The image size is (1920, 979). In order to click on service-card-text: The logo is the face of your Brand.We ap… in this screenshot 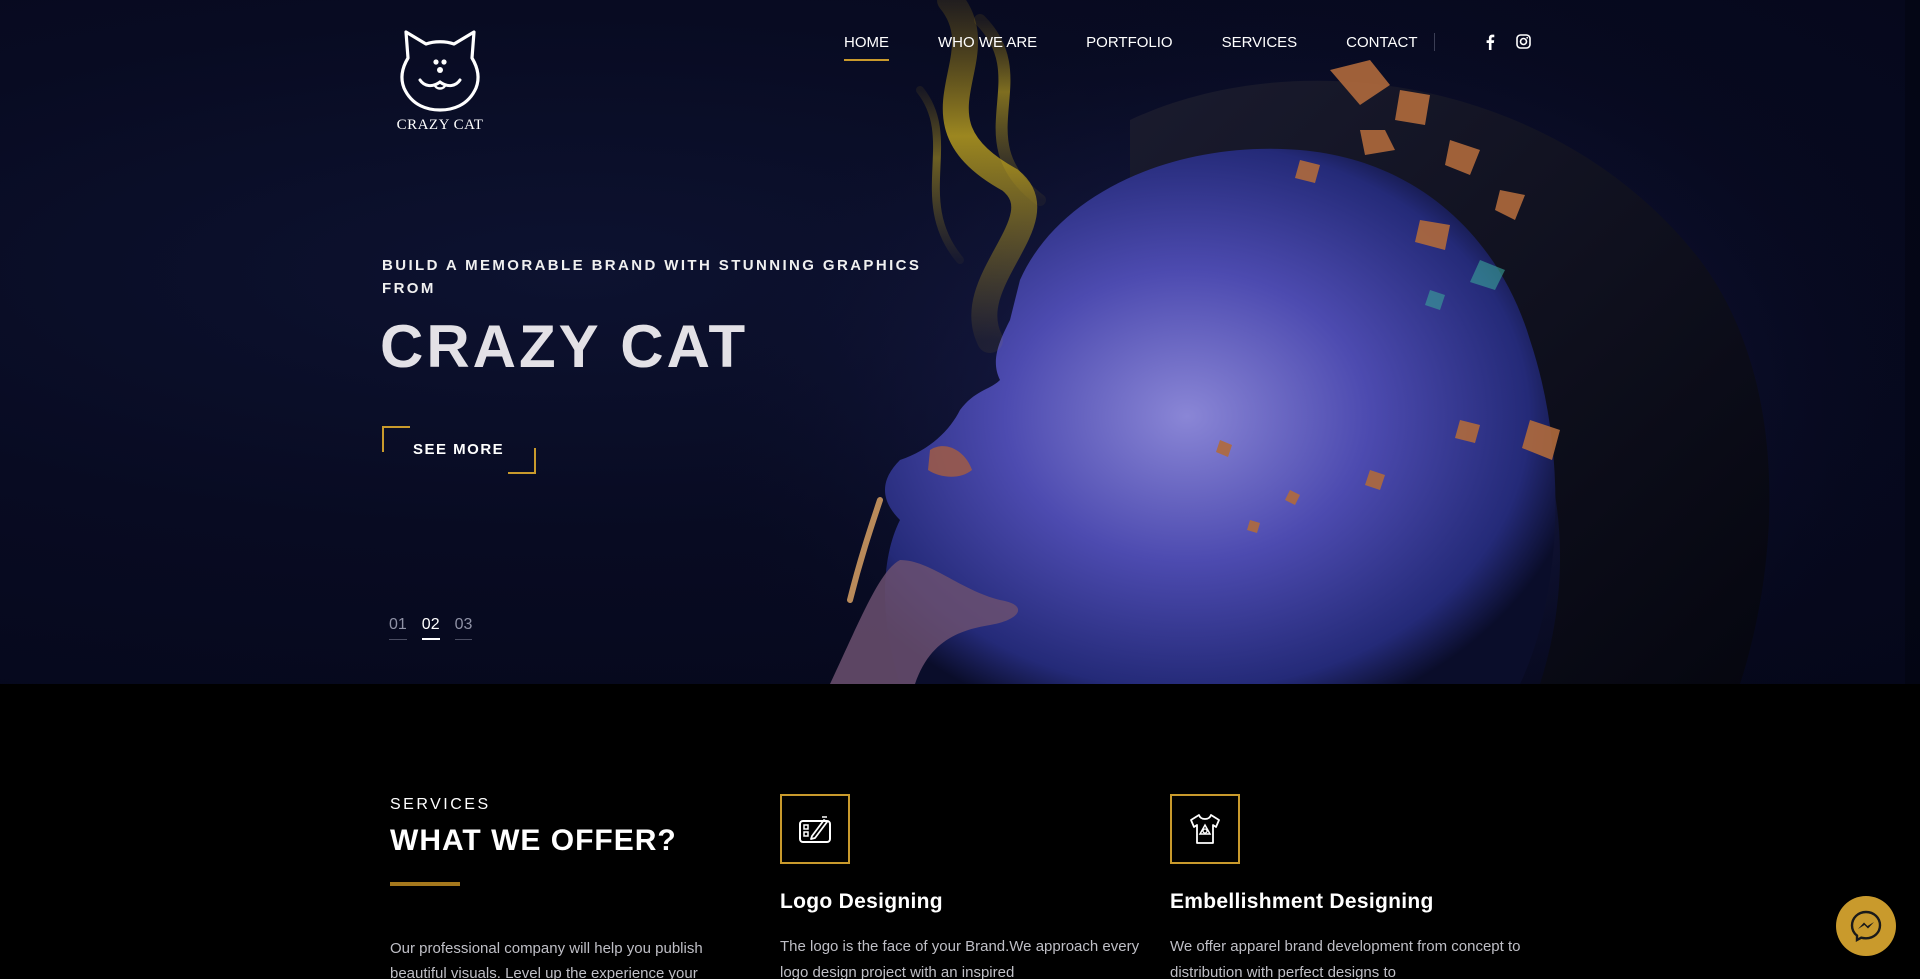, I will do `click(960, 958)`.